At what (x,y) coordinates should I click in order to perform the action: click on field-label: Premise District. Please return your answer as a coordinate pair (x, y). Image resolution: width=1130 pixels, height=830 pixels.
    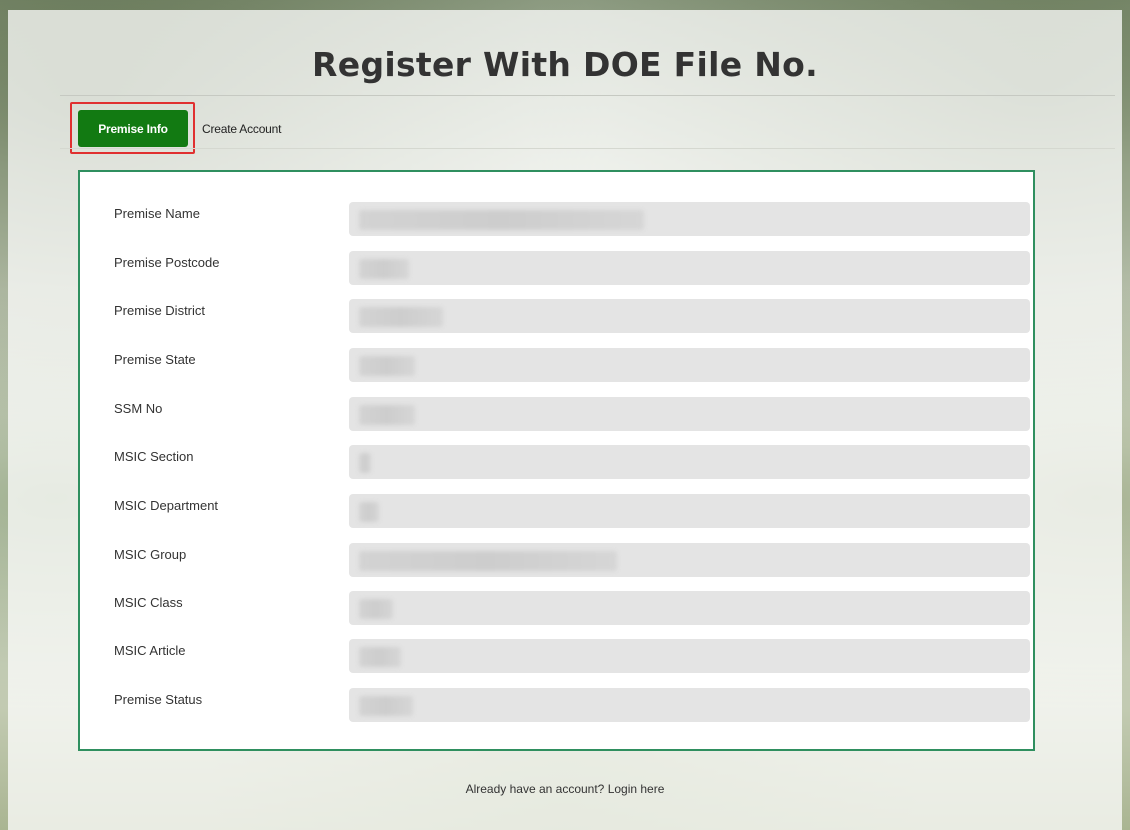
    Looking at the image, I should click on (160, 310).